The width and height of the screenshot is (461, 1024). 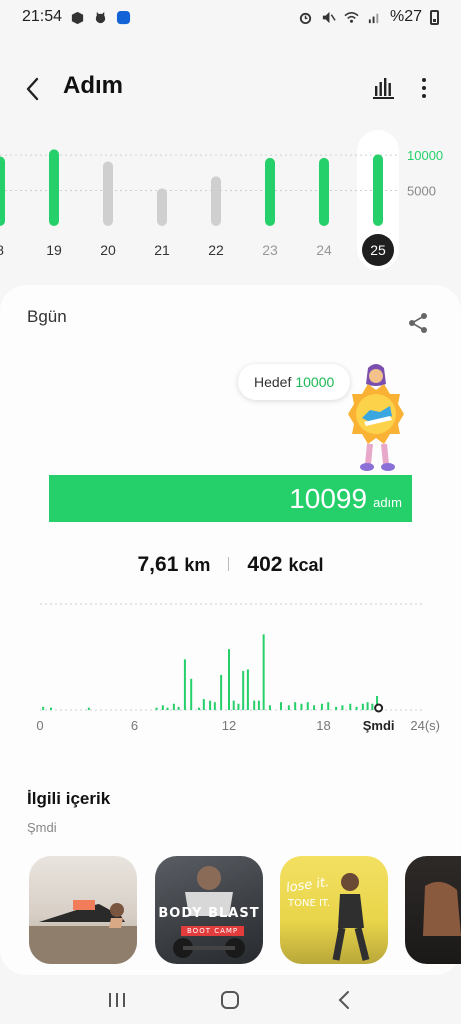 I want to click on app-badge-icon, so click(x=123, y=17).